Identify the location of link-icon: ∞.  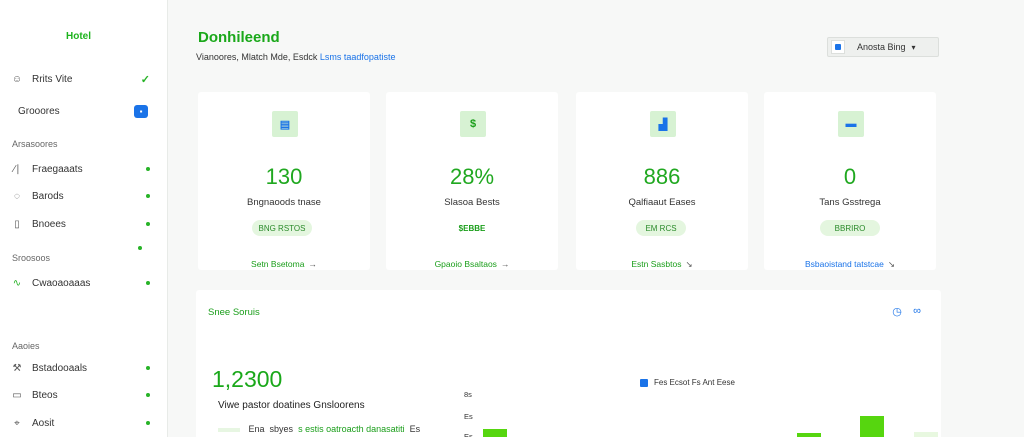
(917, 311).